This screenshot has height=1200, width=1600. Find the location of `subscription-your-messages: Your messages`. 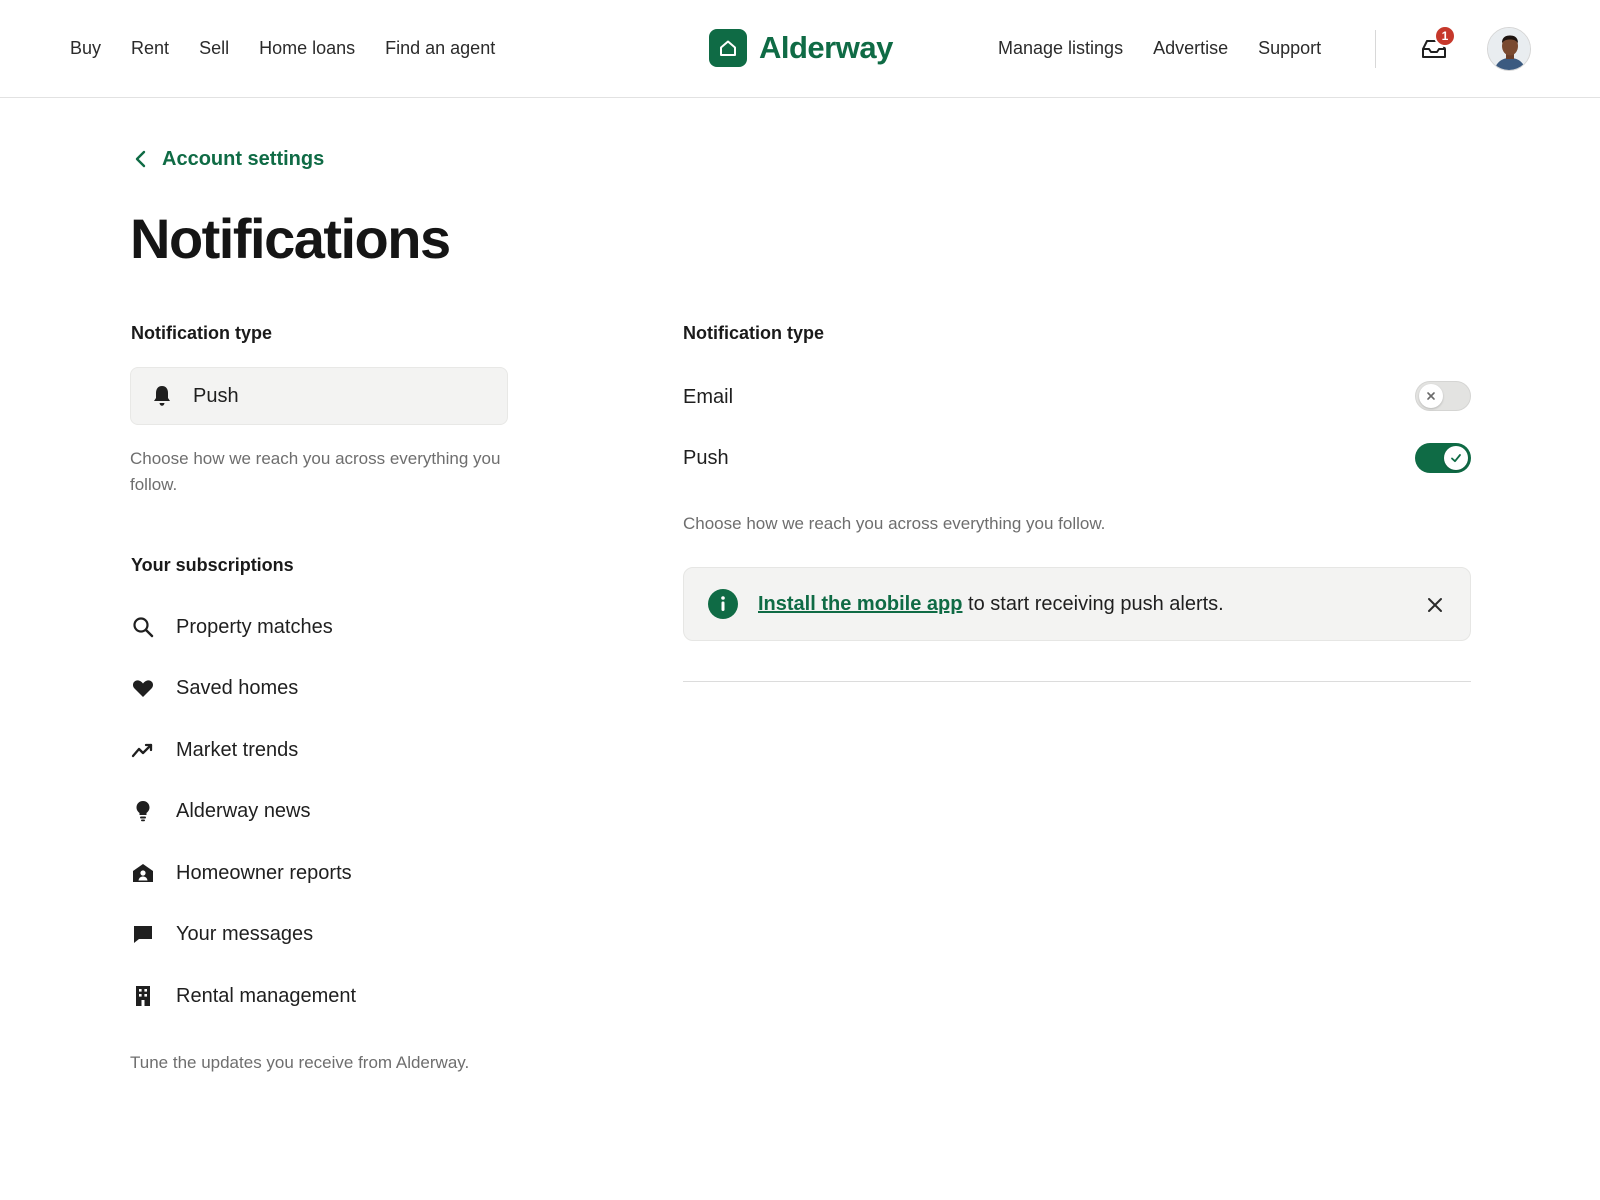

subscription-your-messages: Your messages is located at coordinates (221, 934).